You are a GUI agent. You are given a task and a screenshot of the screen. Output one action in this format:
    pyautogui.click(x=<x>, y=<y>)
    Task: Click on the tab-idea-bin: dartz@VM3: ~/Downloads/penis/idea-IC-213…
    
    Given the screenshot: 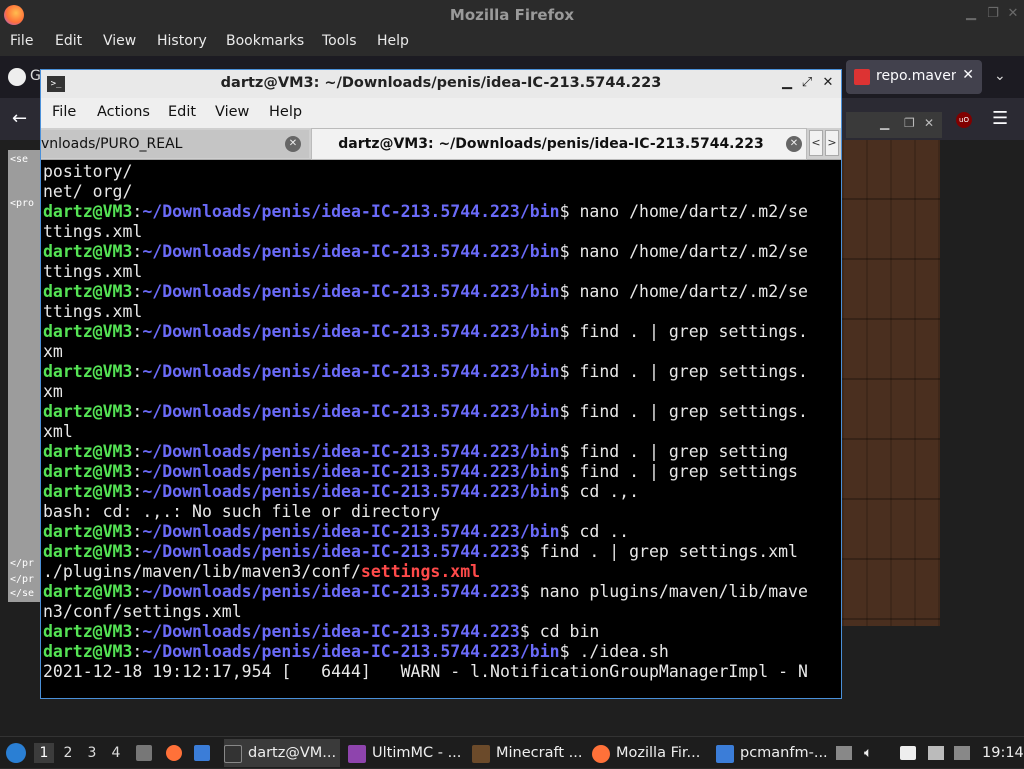 What is the action you would take?
    pyautogui.click(x=559, y=144)
    